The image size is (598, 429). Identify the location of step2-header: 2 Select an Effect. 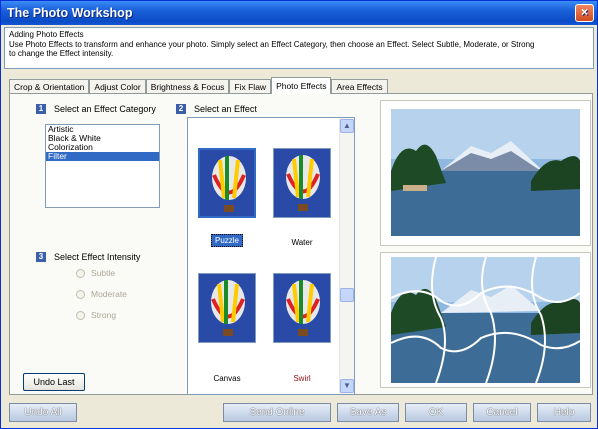
(216, 109).